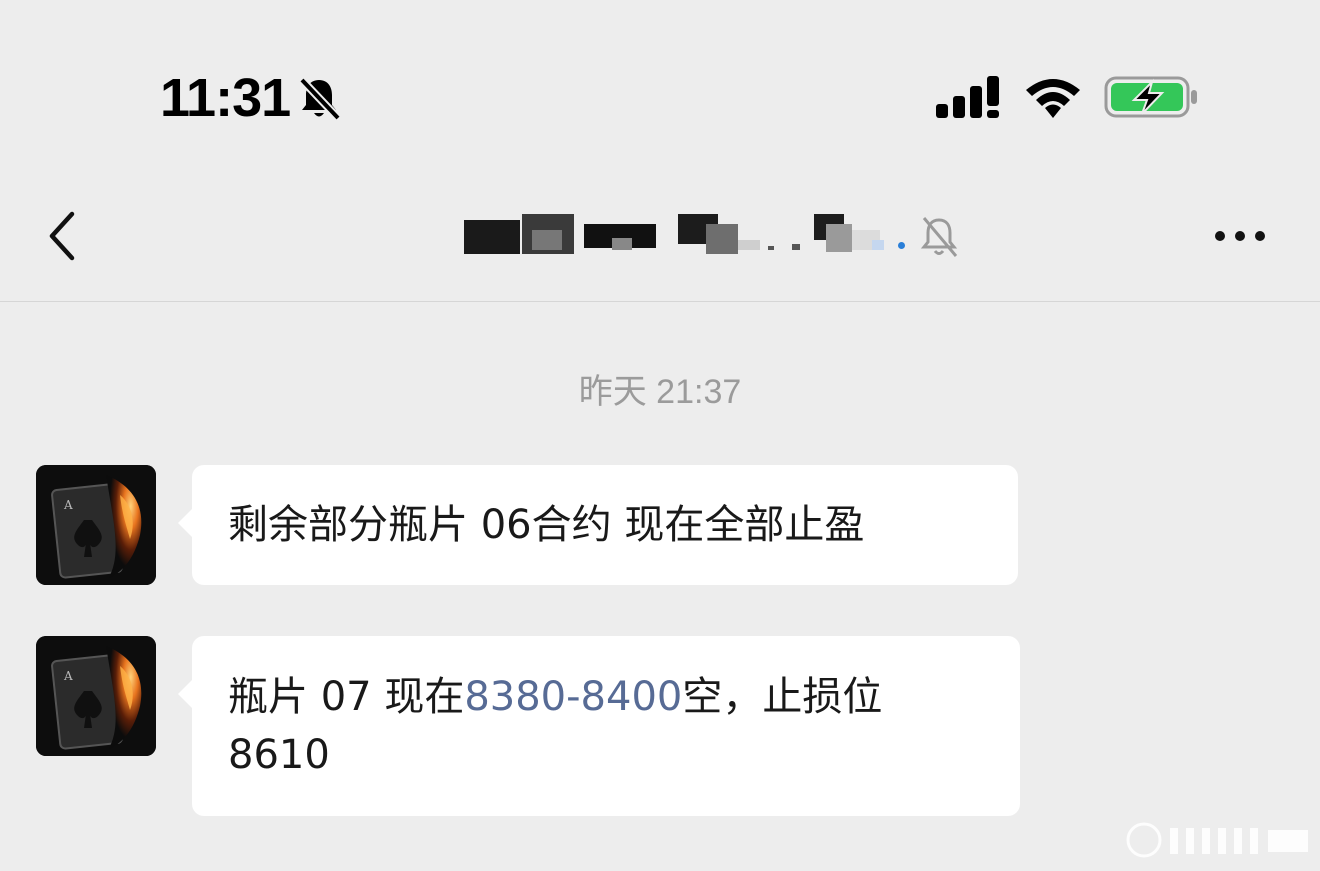 This screenshot has height=871, width=1320. Describe the element at coordinates (967, 97) in the screenshot. I see `cellular-signal-icon` at that location.